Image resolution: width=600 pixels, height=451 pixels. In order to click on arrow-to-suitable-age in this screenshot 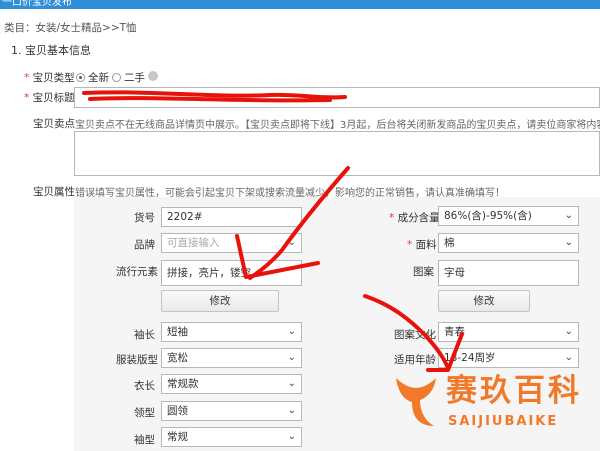, I will do `click(406, 332)`.